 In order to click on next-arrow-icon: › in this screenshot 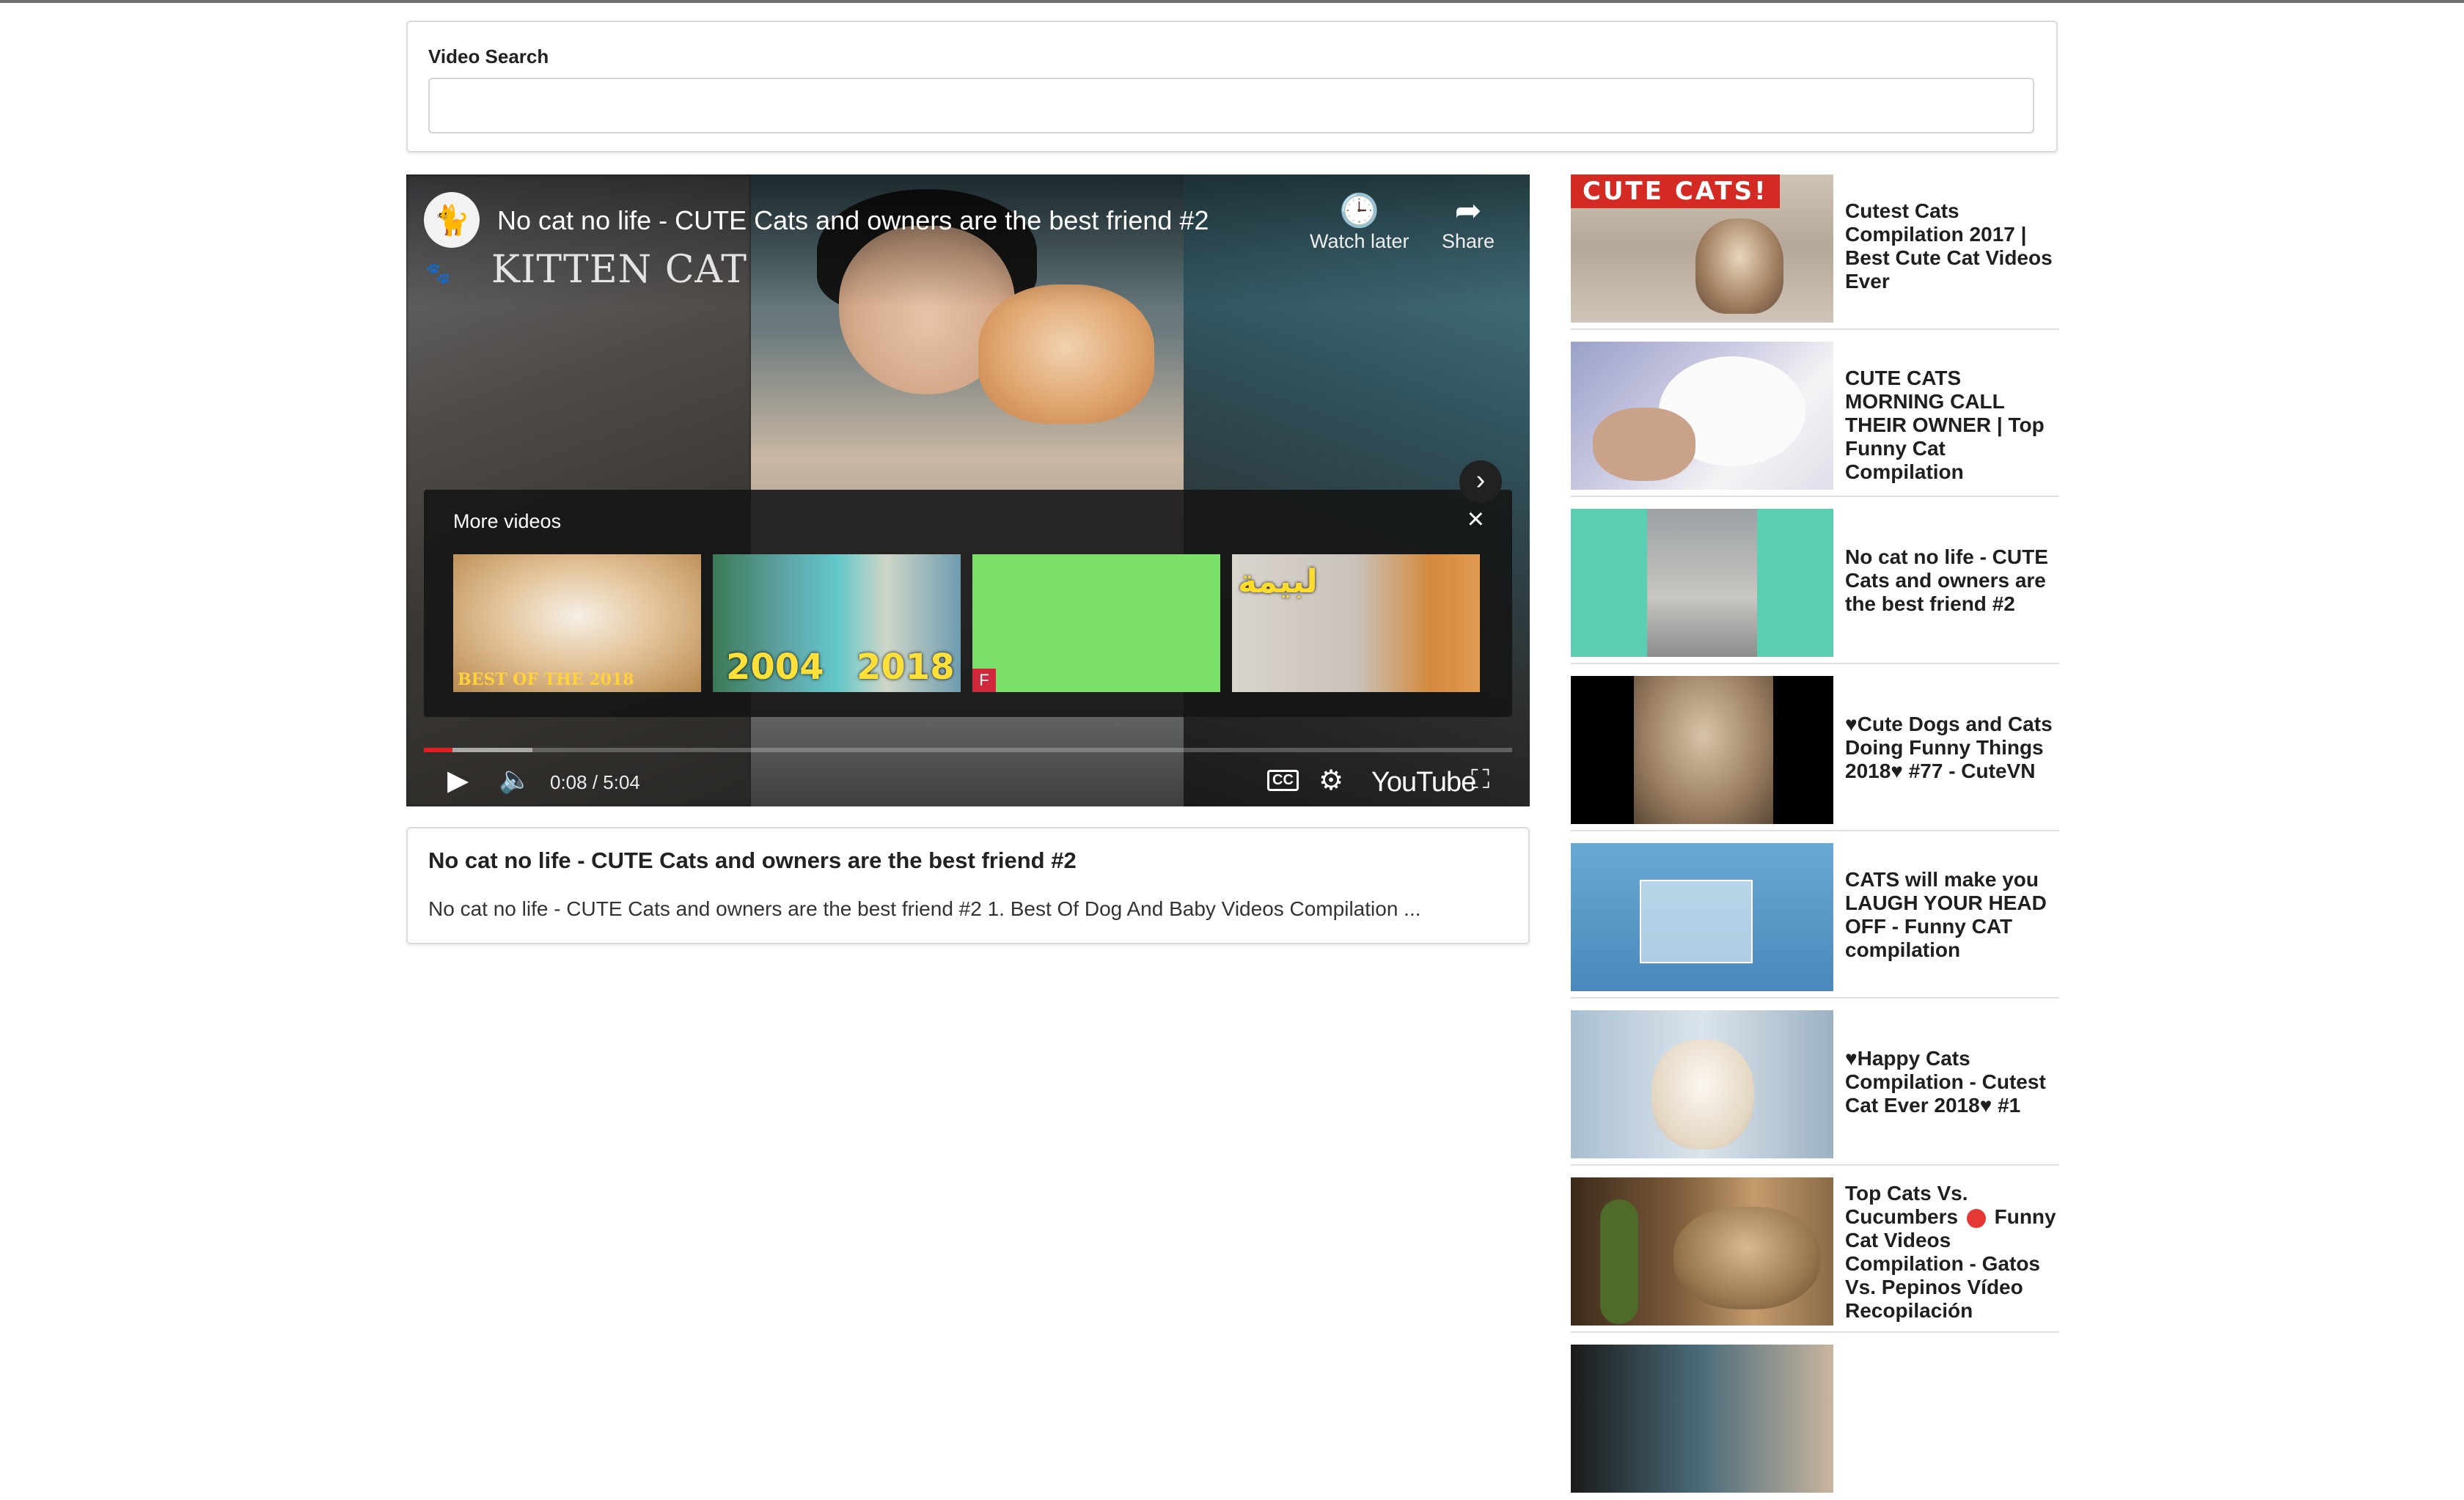, I will do `click(1480, 482)`.